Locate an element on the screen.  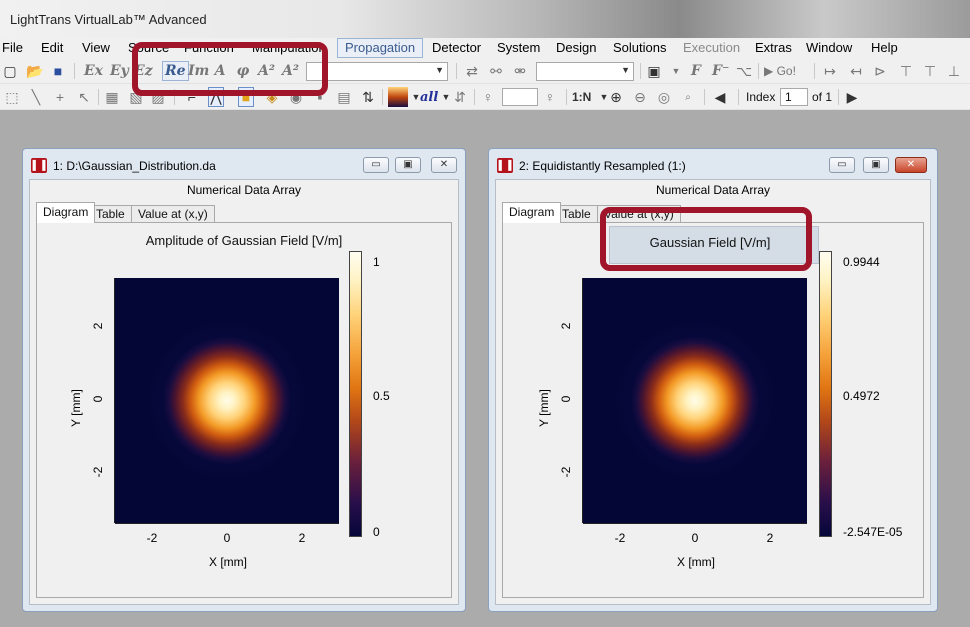
grating-icon: ⊥ is located at coordinates (954, 71).